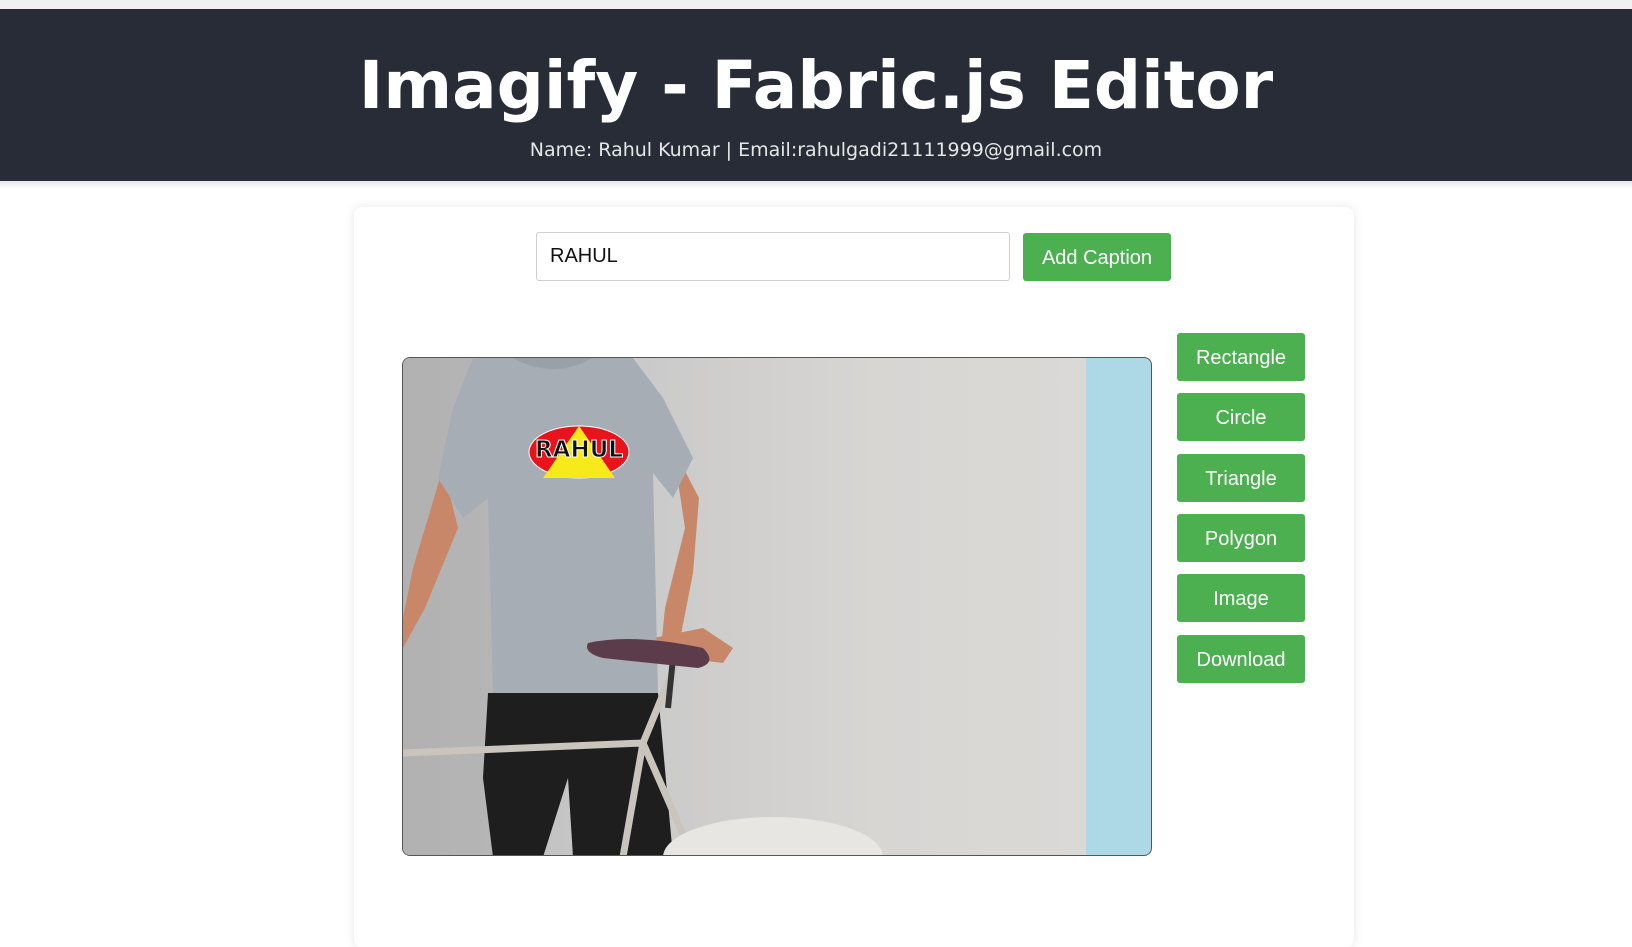 Image resolution: width=1632 pixels, height=947 pixels. I want to click on logo-text: RAHUL, so click(579, 450).